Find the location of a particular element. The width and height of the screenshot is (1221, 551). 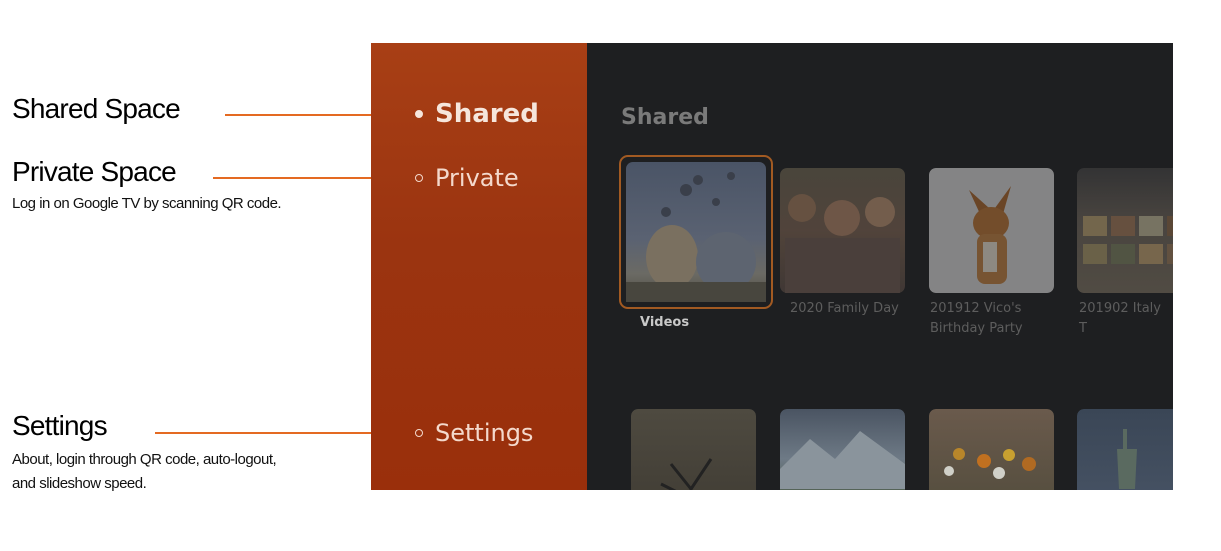

statue-of-liberty-photo-icon is located at coordinates (1125, 449).